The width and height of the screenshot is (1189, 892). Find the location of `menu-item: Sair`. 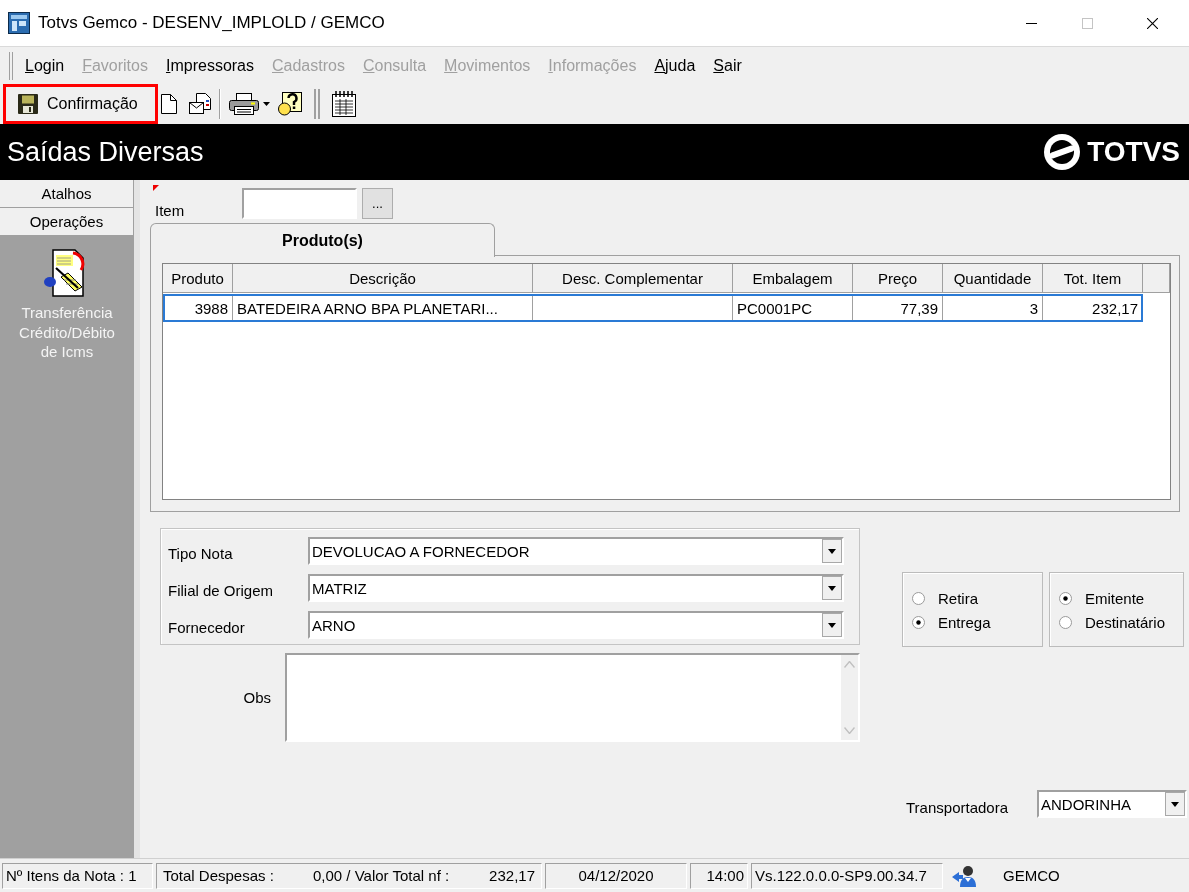

menu-item: Sair is located at coordinates (727, 65).